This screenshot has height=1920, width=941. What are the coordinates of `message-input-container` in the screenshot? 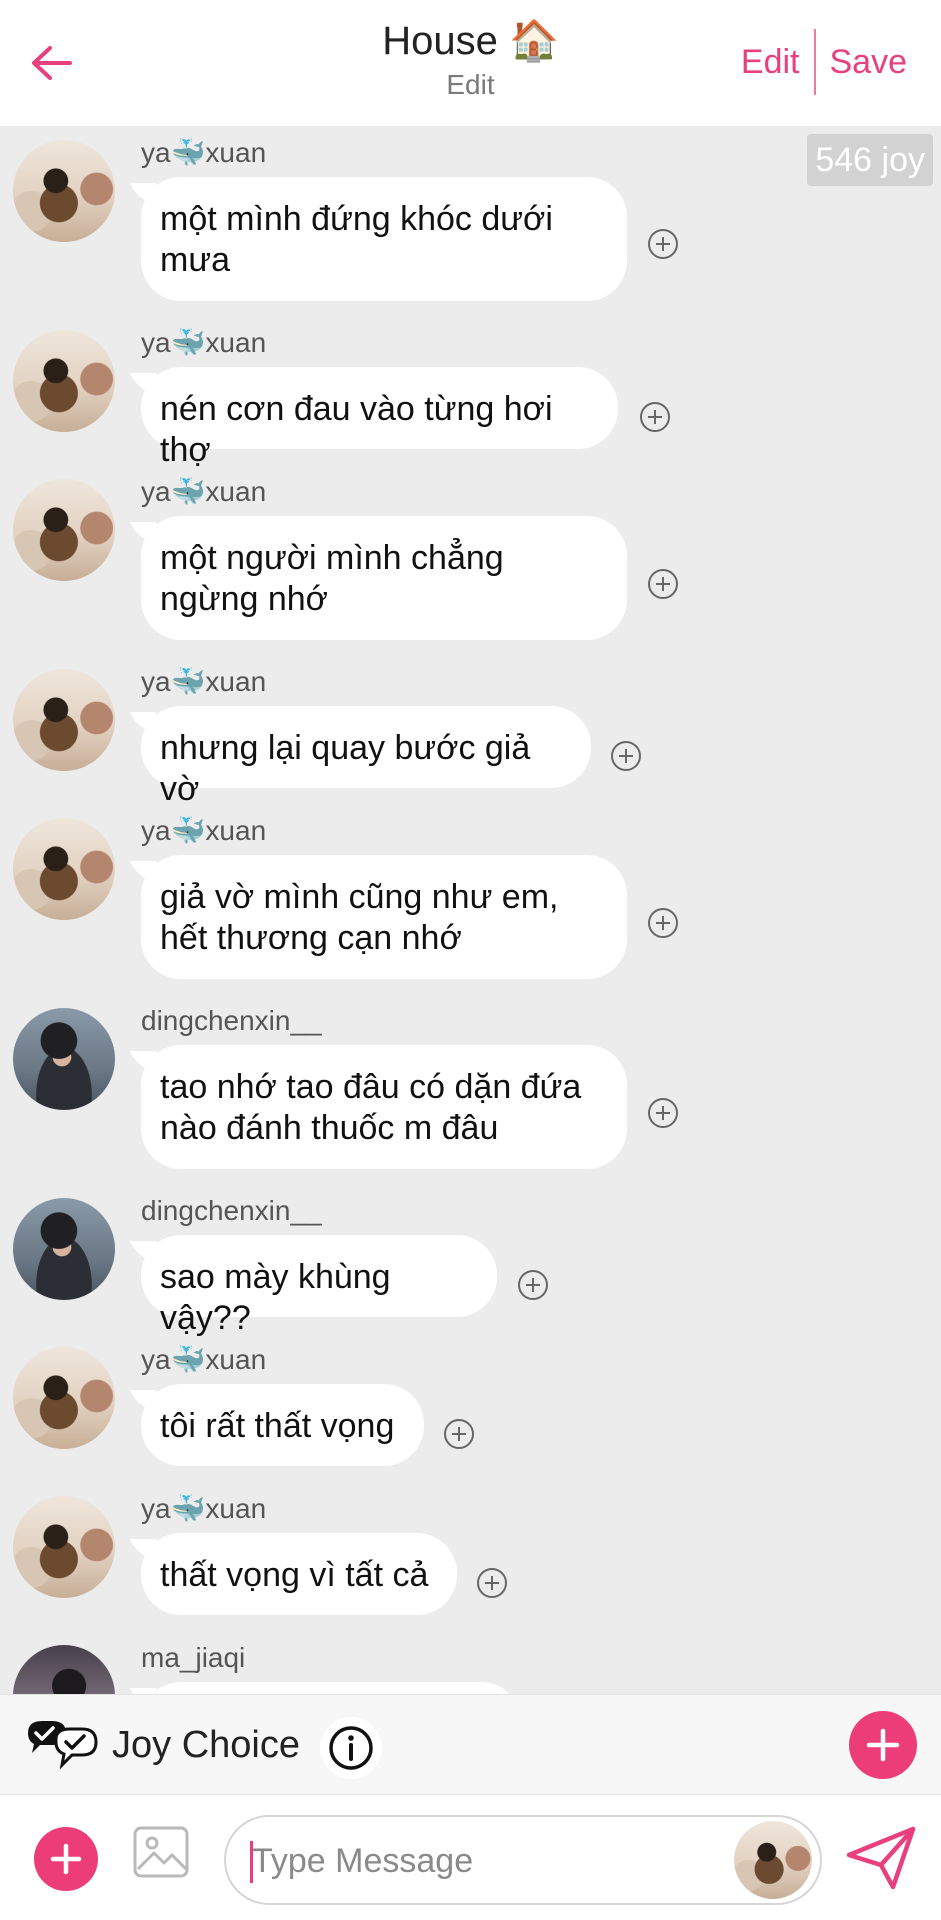 It's located at (523, 1860).